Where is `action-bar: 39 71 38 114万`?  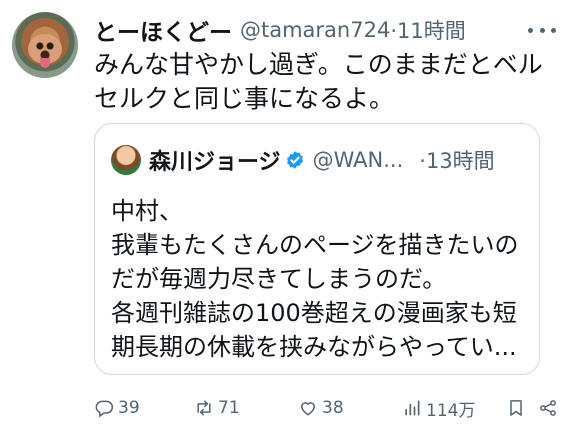
action-bar: 39 71 38 114万 is located at coordinates (329, 408).